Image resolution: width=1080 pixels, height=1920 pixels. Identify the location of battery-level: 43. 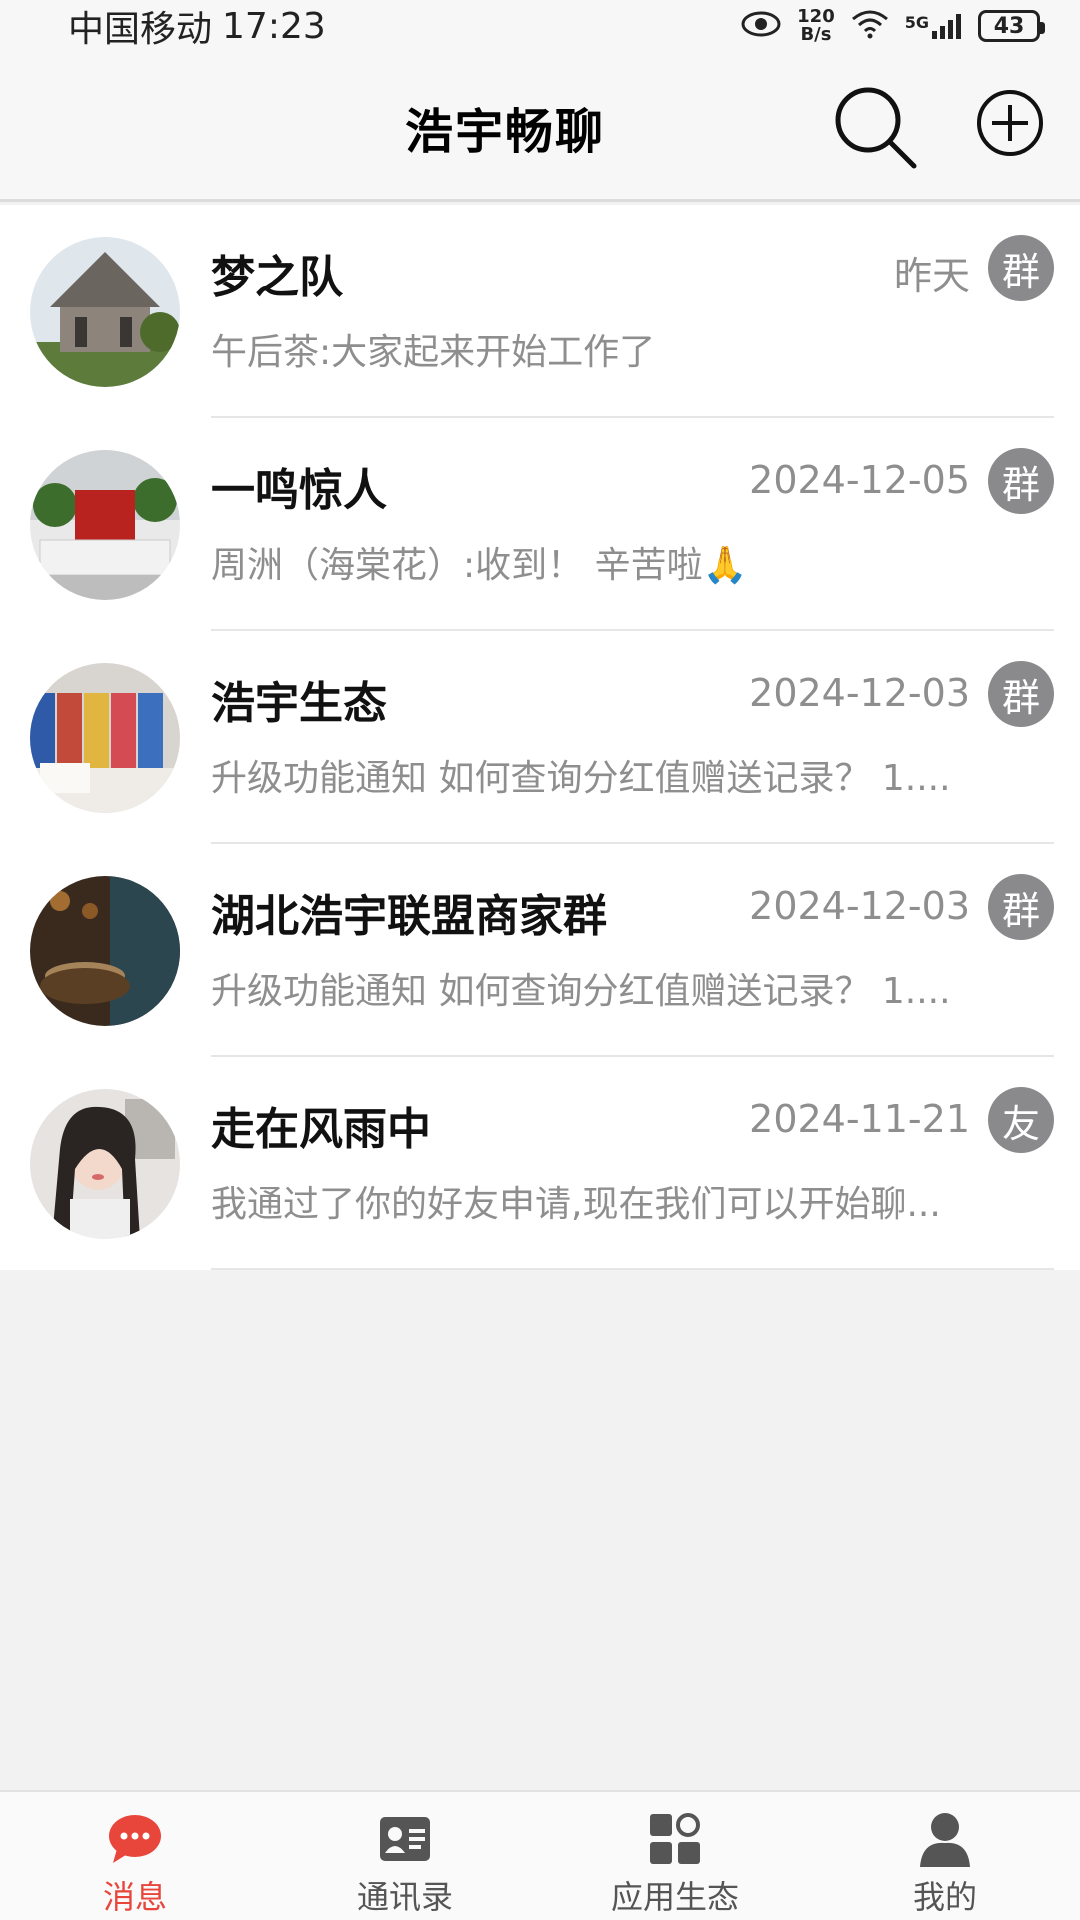
(1009, 26).